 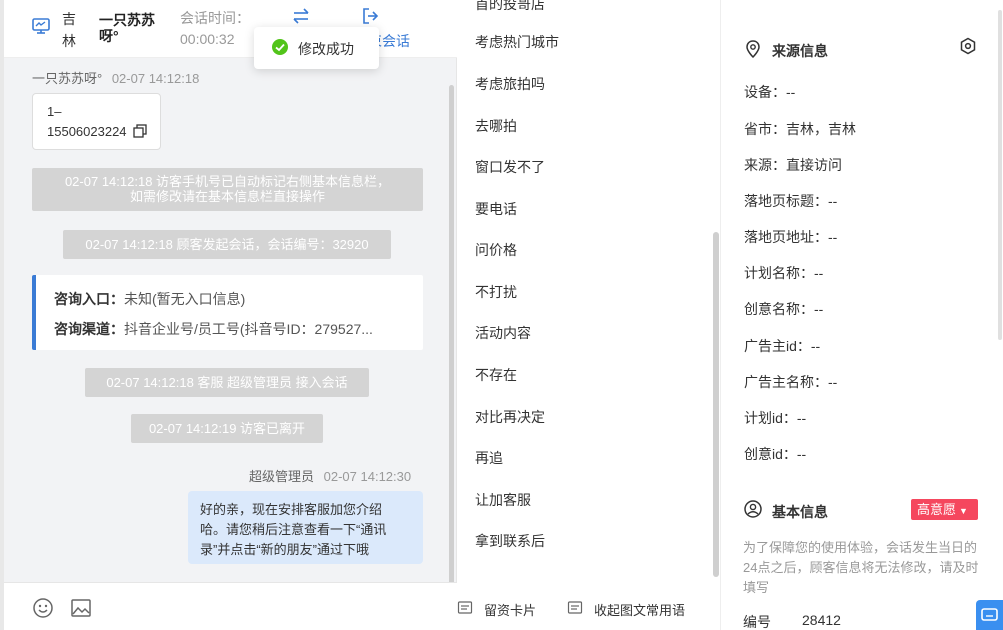 What do you see at coordinates (793, 165) in the screenshot?
I see `field-source: 来源：直接访问` at bounding box center [793, 165].